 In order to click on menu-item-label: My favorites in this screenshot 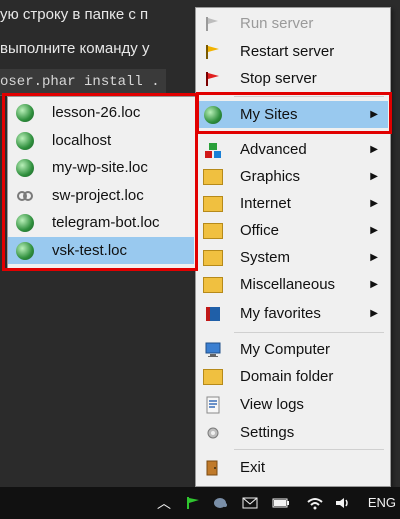, I will do `click(280, 313)`.